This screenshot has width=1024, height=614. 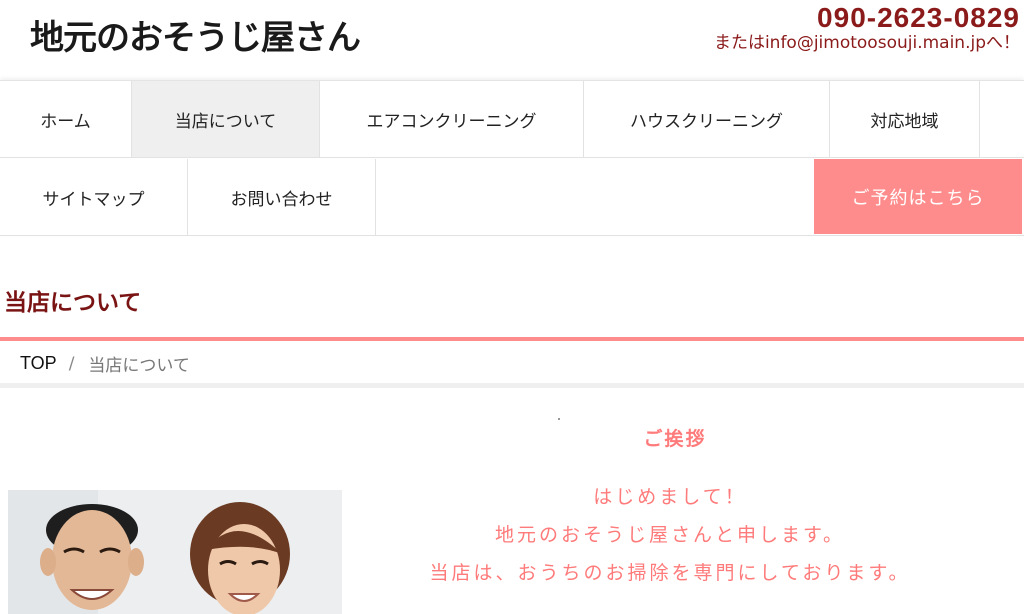 I want to click on nav-row-1: ホーム 当店について エアコンクリーニング ハウスクリーニング 対応地域, so click(x=512, y=119).